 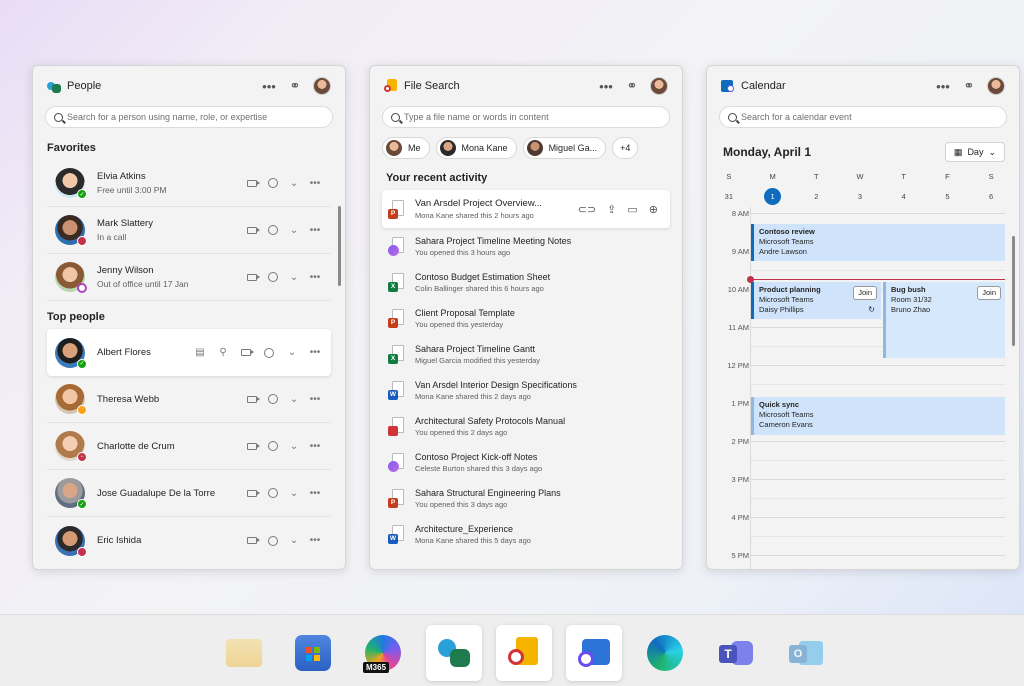 I want to click on event-bug-bush: Bug bush Room 31/32 Bruno Zhao Join, so click(x=944, y=320).